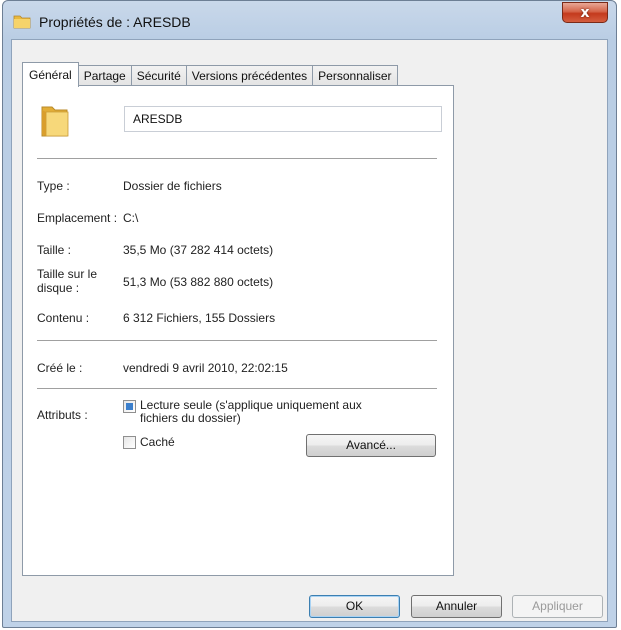  What do you see at coordinates (54, 250) in the screenshot?
I see `size-label: Taille :` at bounding box center [54, 250].